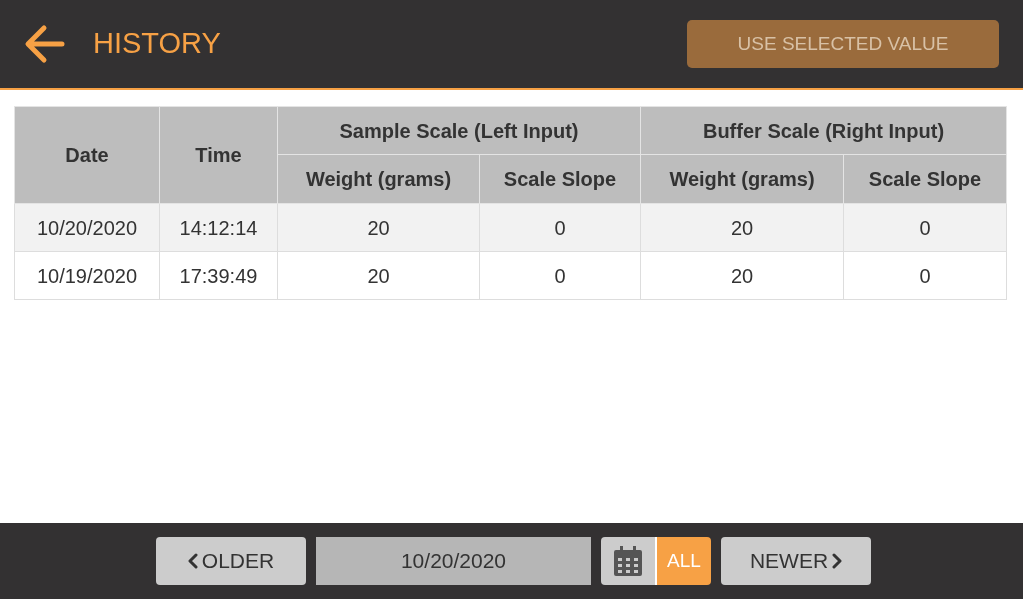  I want to click on back-button, so click(45, 44).